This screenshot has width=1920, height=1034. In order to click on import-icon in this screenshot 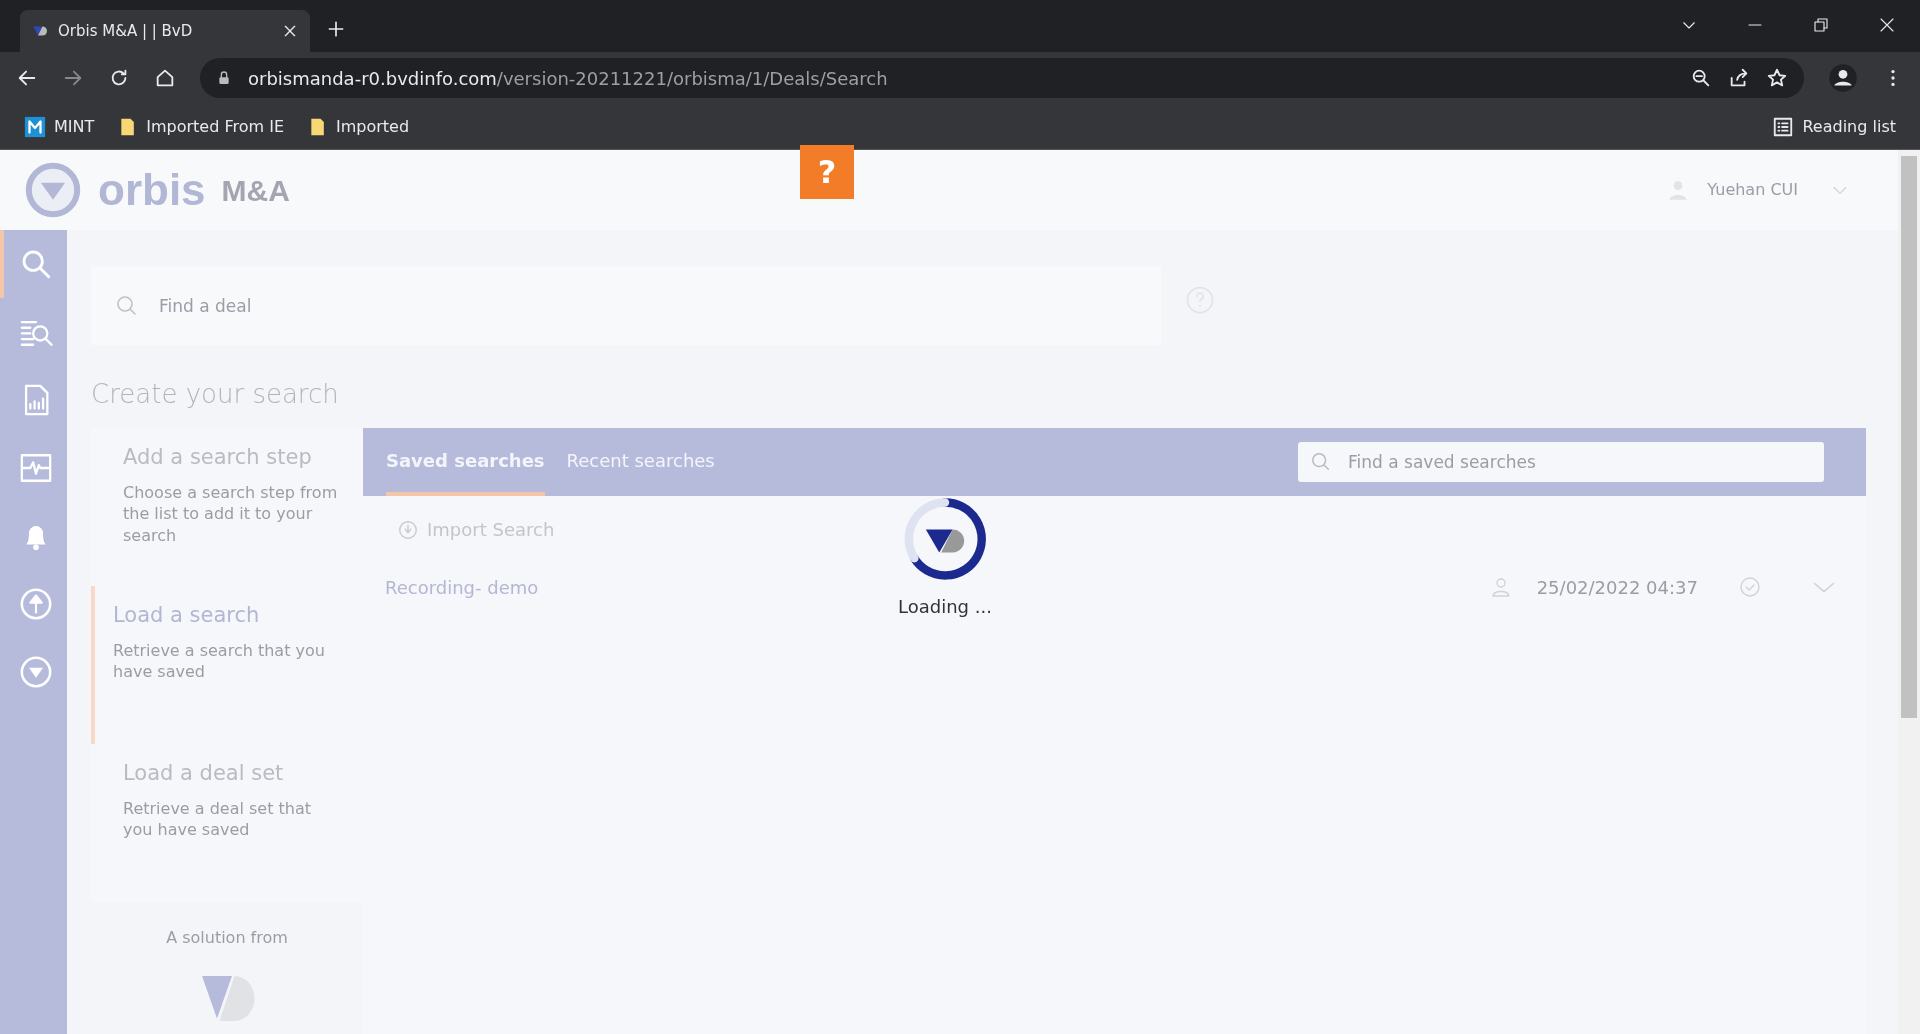, I will do `click(408, 529)`.